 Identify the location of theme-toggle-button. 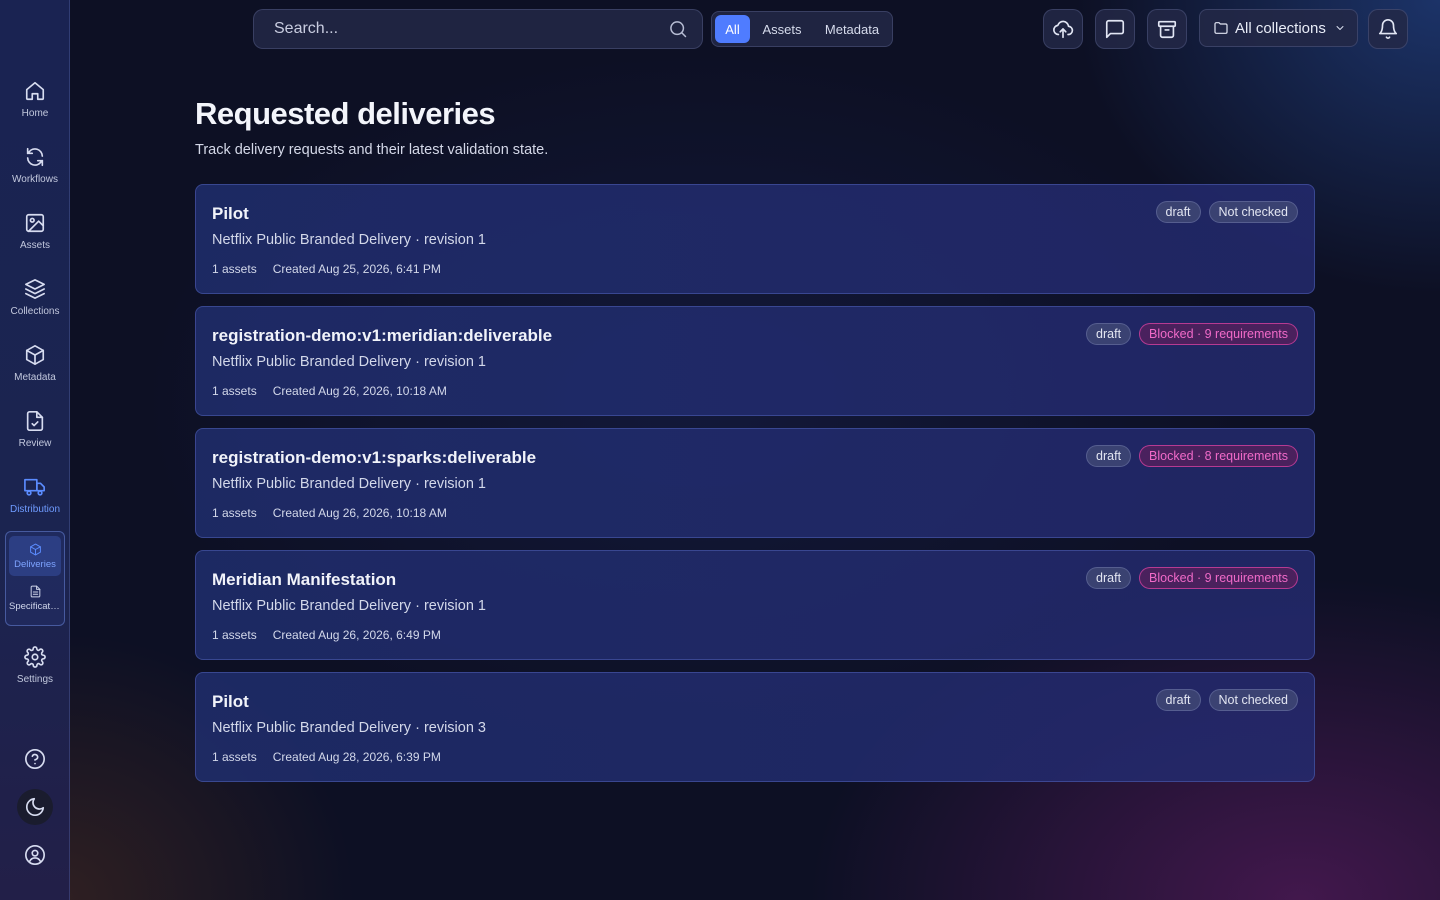
(35, 807).